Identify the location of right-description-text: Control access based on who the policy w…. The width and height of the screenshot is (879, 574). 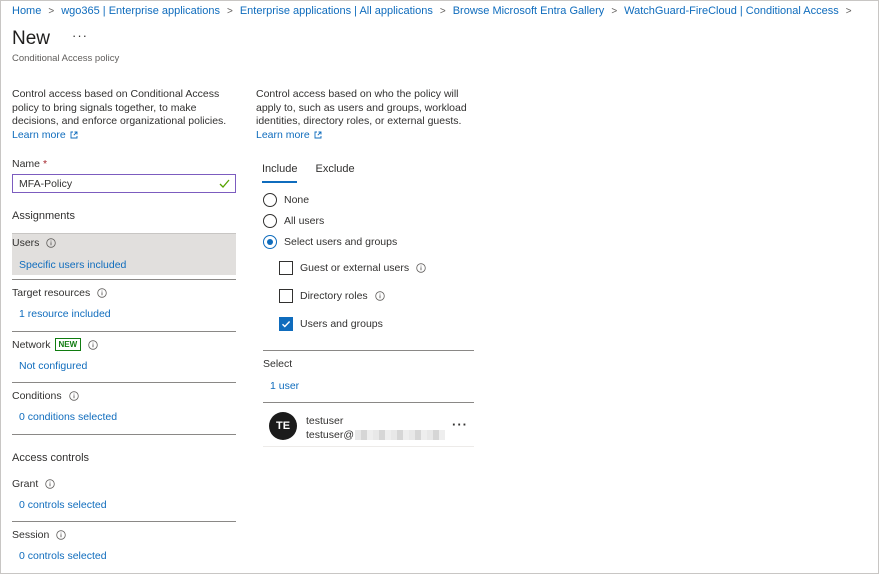
(361, 107).